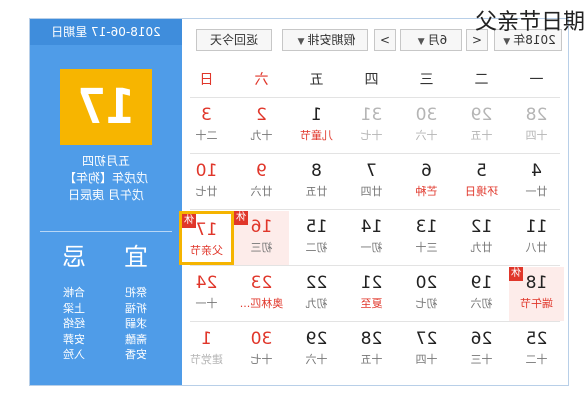  I want to click on day-cell: 26 十三, so click(481, 350).